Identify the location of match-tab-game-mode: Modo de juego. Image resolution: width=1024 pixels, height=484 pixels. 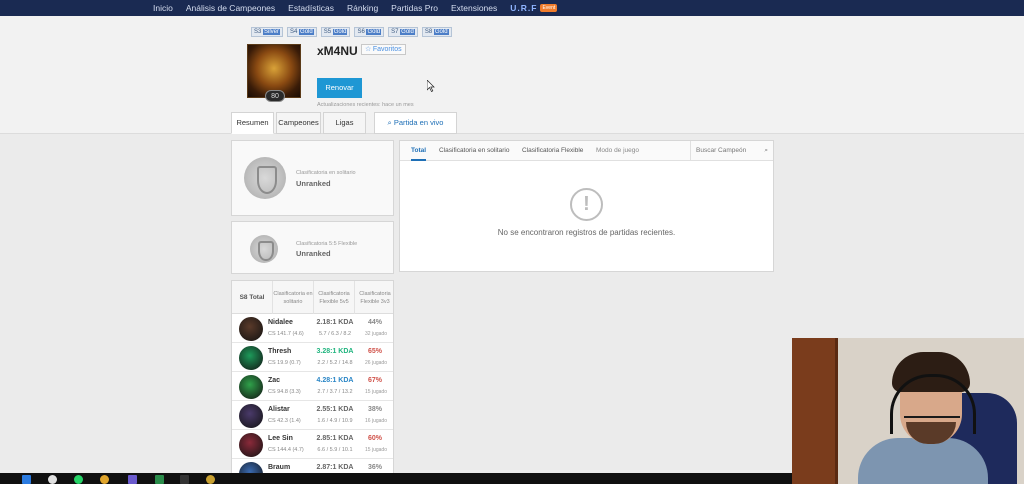
(617, 151).